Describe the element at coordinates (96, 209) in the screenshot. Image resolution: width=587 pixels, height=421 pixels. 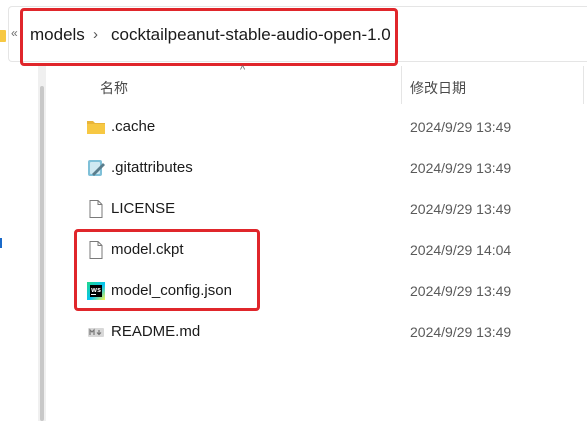
I see `blank-file-icon` at that location.